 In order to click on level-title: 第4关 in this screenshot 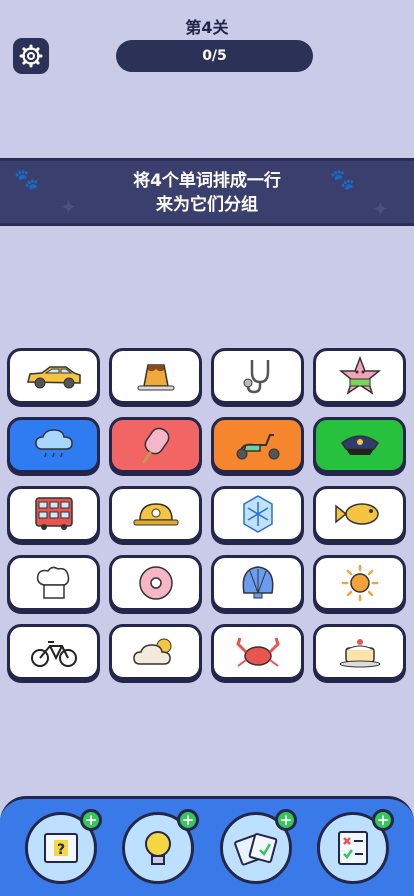, I will do `click(207, 27)`.